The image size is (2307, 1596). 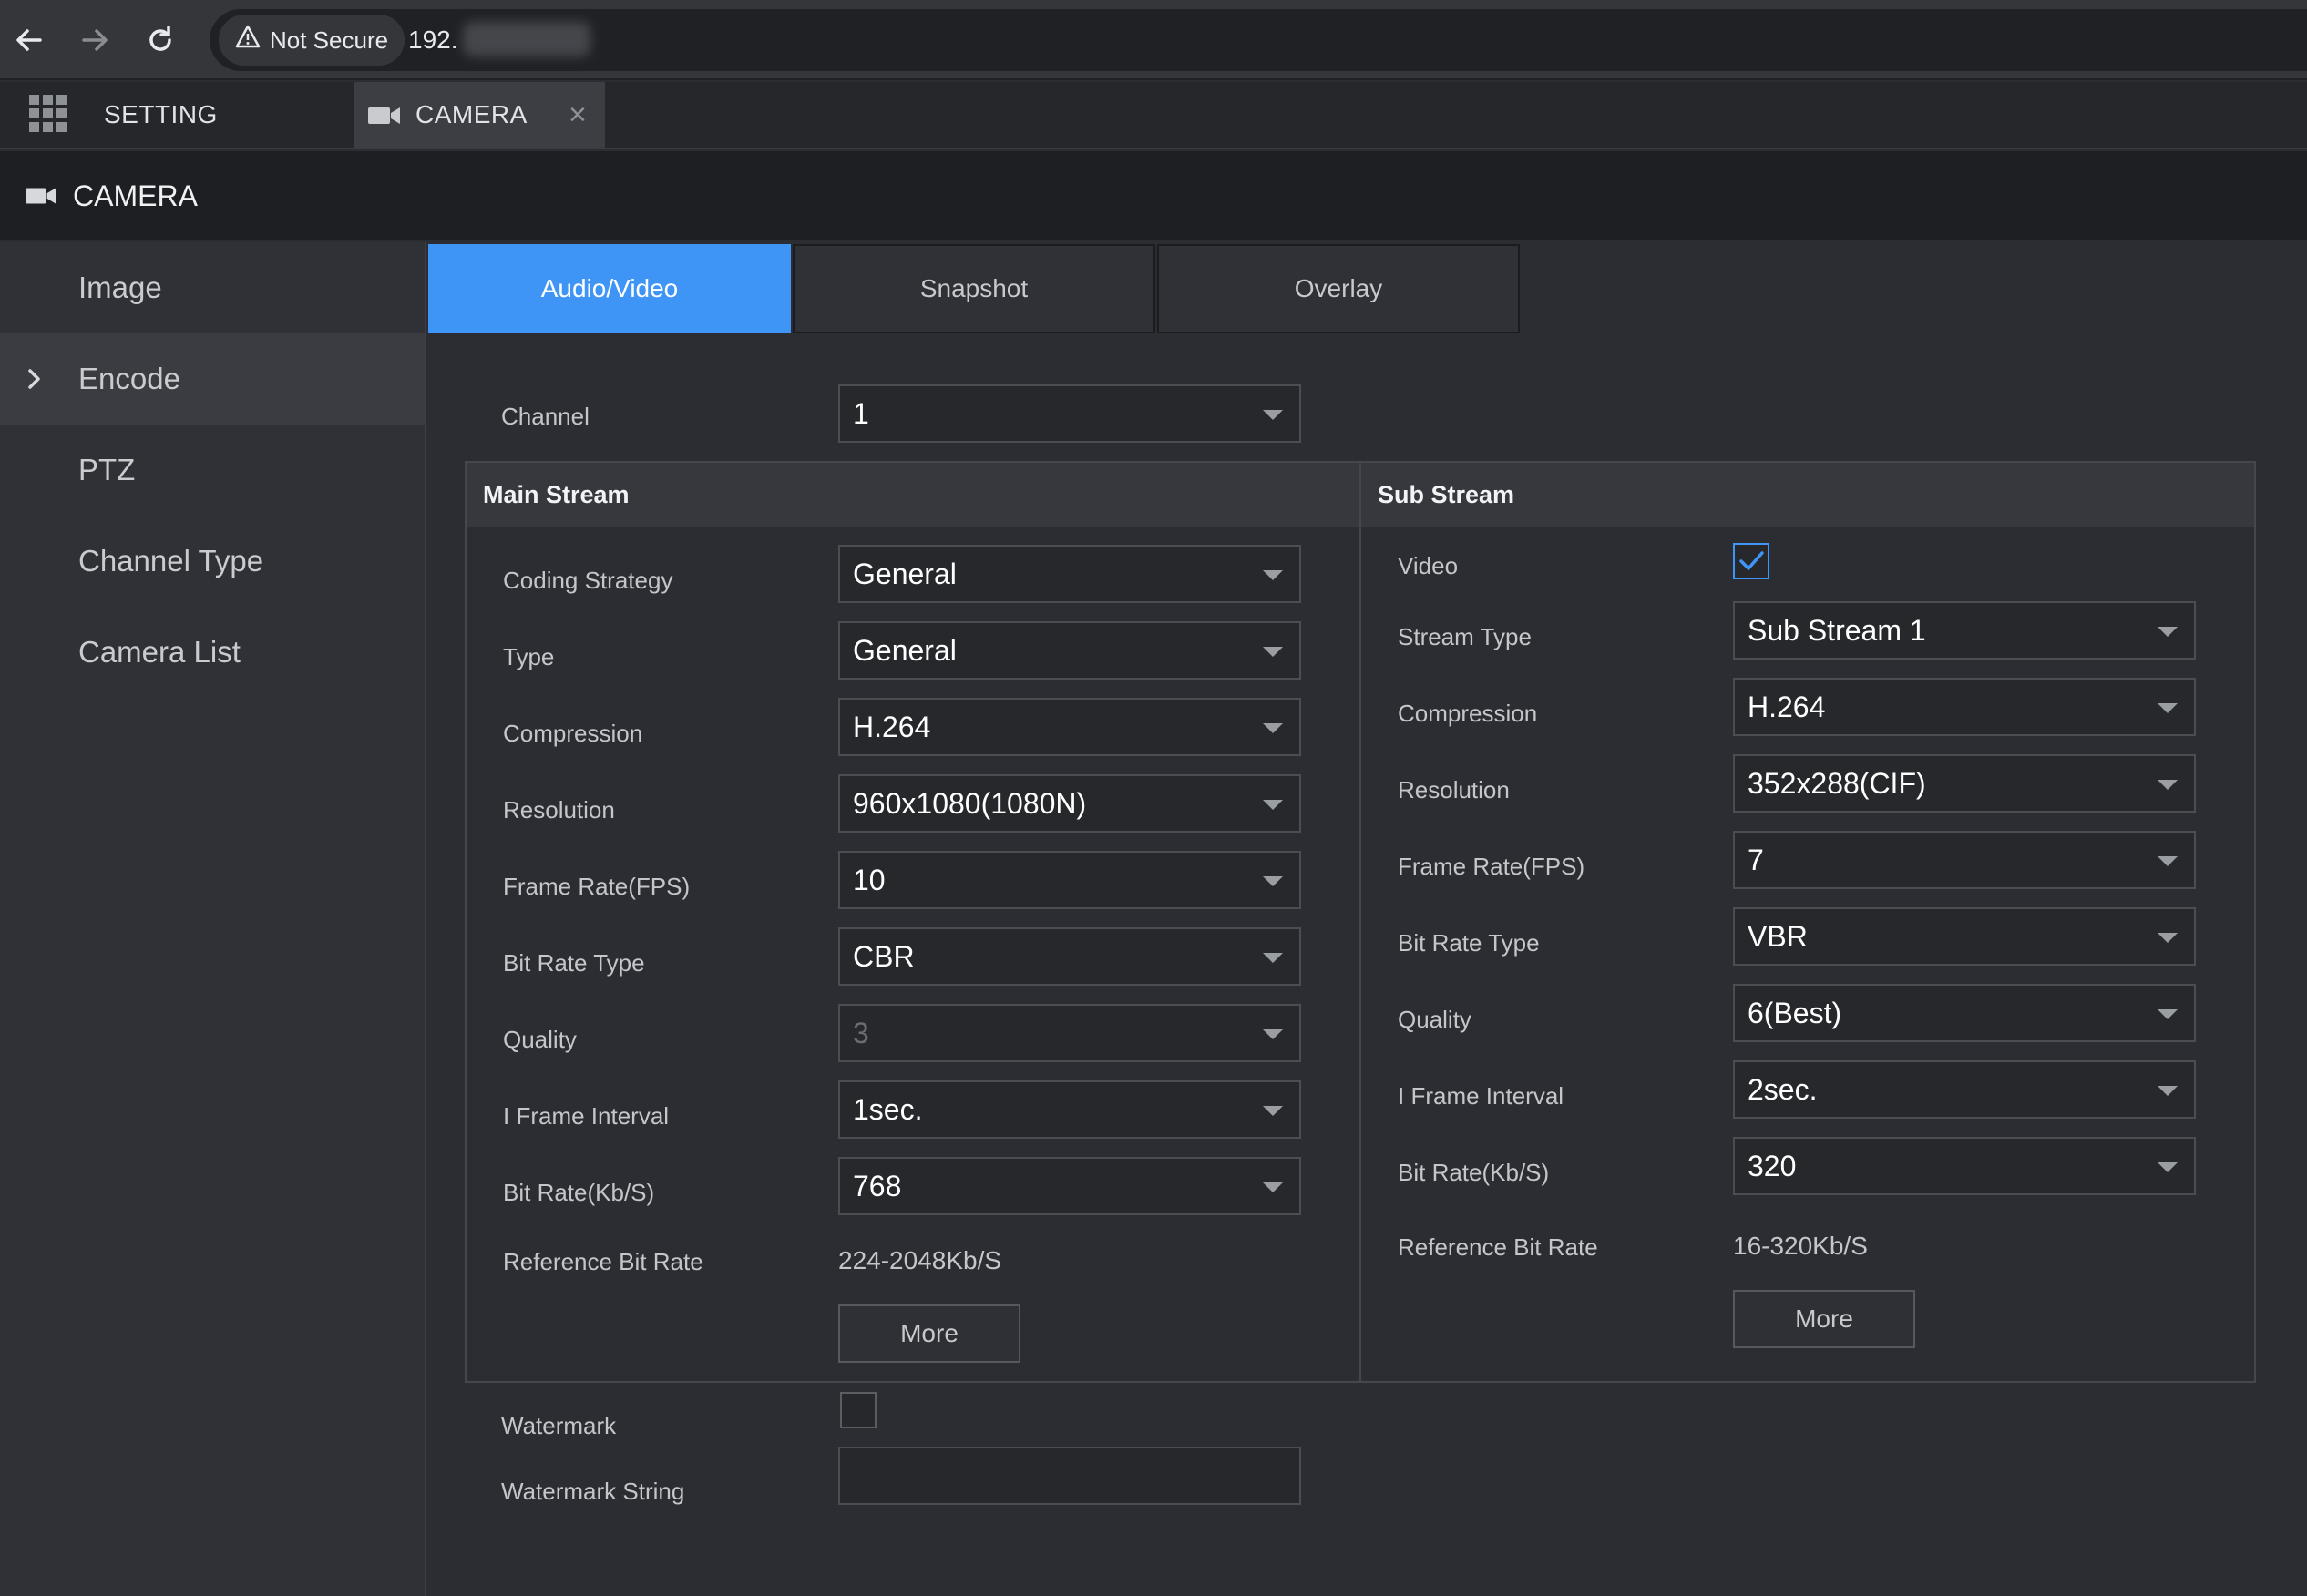 I want to click on reference-bit-rate-value: 224-2048Kb/S, so click(x=920, y=1260).